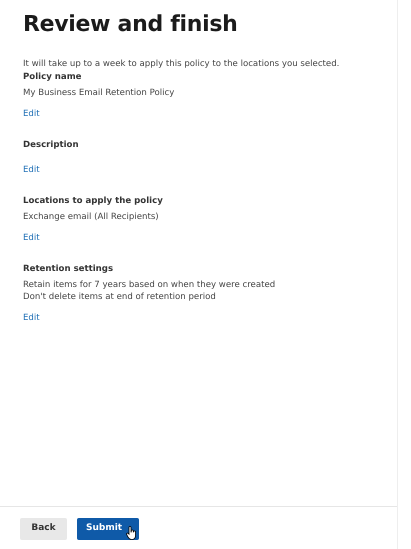  I want to click on submit-button: Submit, so click(108, 529).